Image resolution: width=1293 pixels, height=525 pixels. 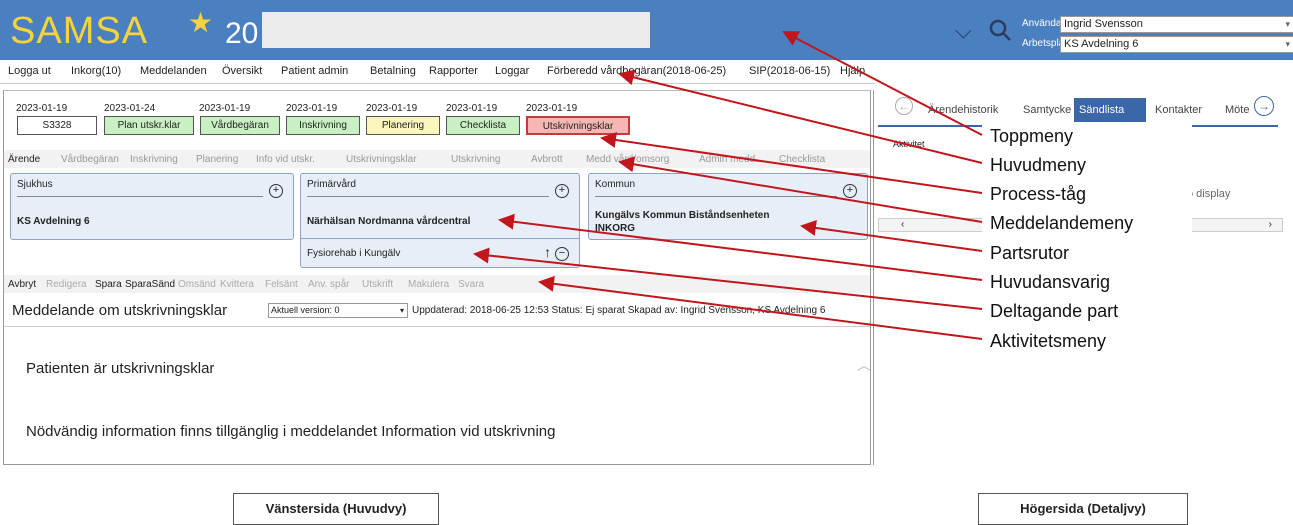 I want to click on version-select: Aktuell version: 0 ▾, so click(x=338, y=310).